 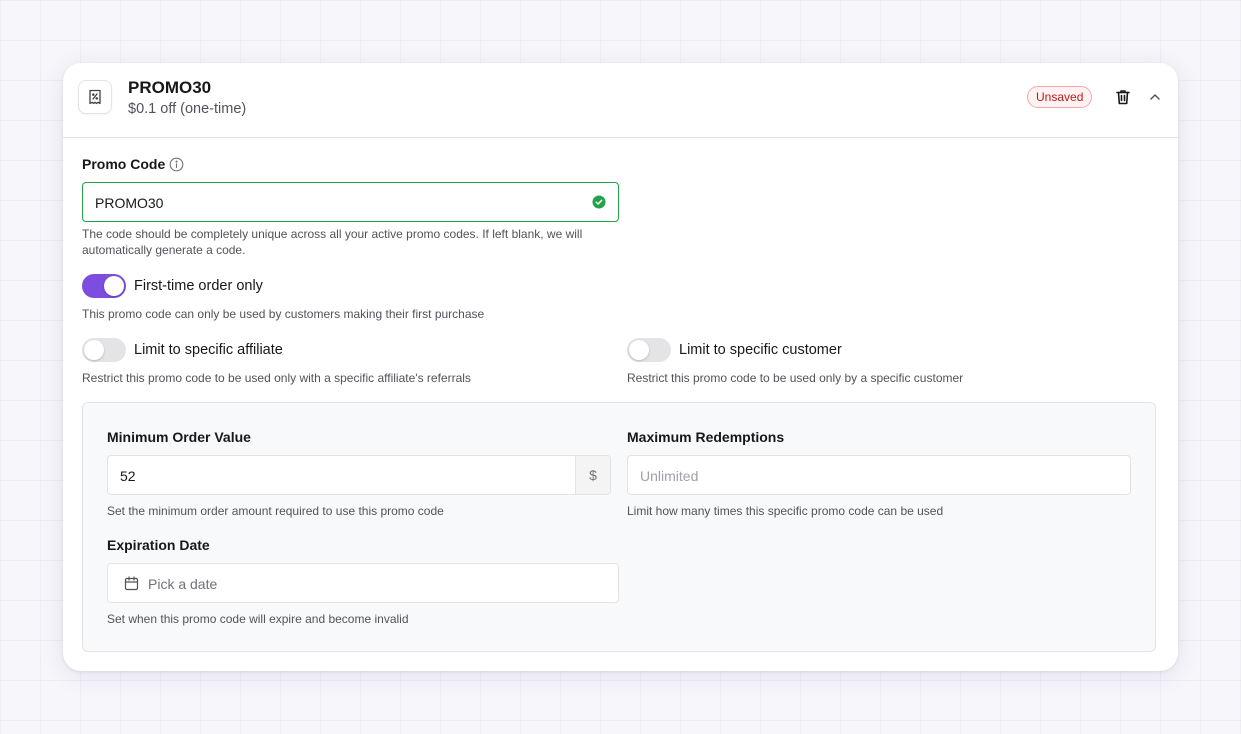 What do you see at coordinates (359, 475) in the screenshot?
I see `min-order-input: 52 $` at bounding box center [359, 475].